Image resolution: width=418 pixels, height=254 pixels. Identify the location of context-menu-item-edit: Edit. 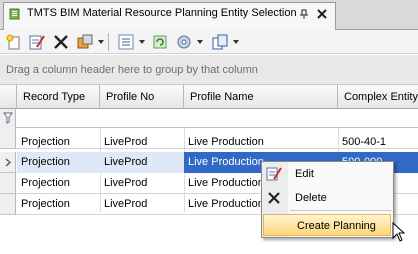
(327, 174).